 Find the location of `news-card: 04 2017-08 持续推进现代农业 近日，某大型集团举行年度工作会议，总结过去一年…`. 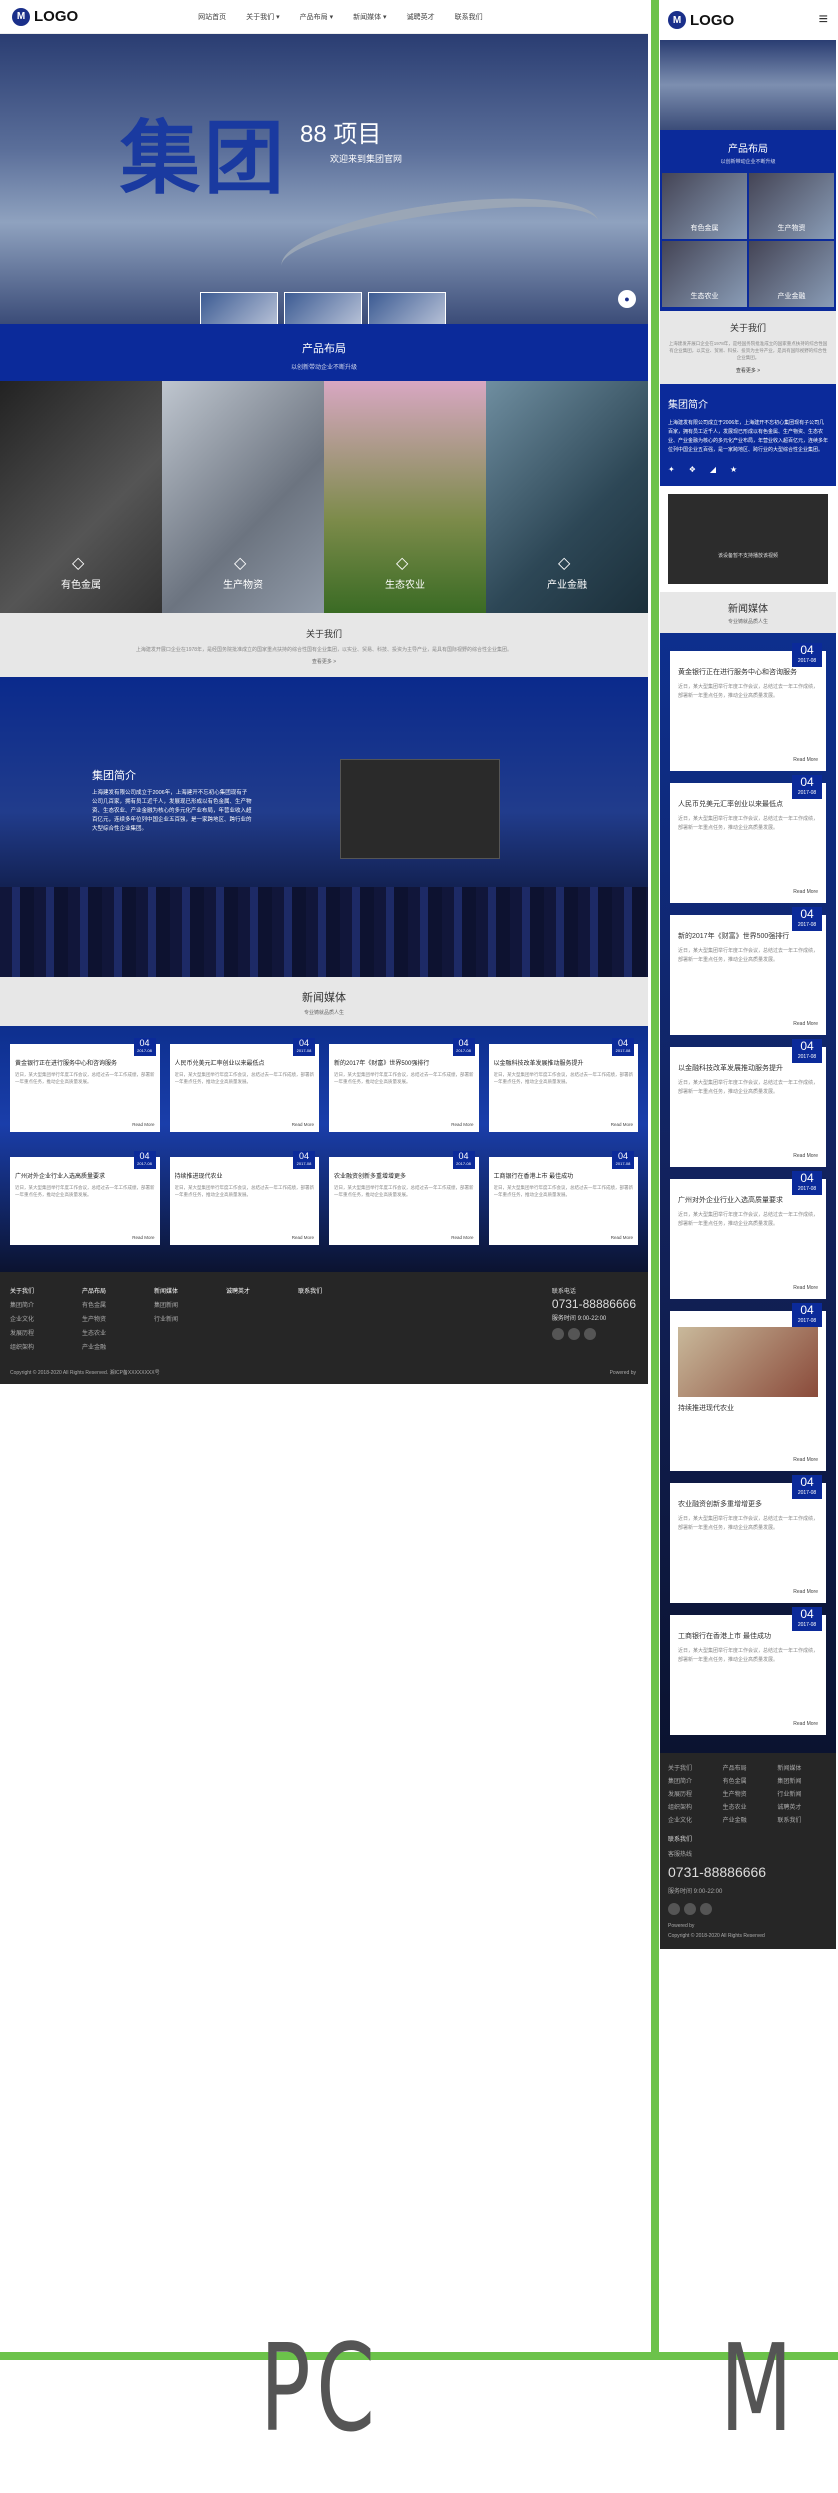

news-card: 04 2017-08 持续推进现代农业 近日，某大型集团举行年度工作会议，总结过去一年… is located at coordinates (244, 1198).